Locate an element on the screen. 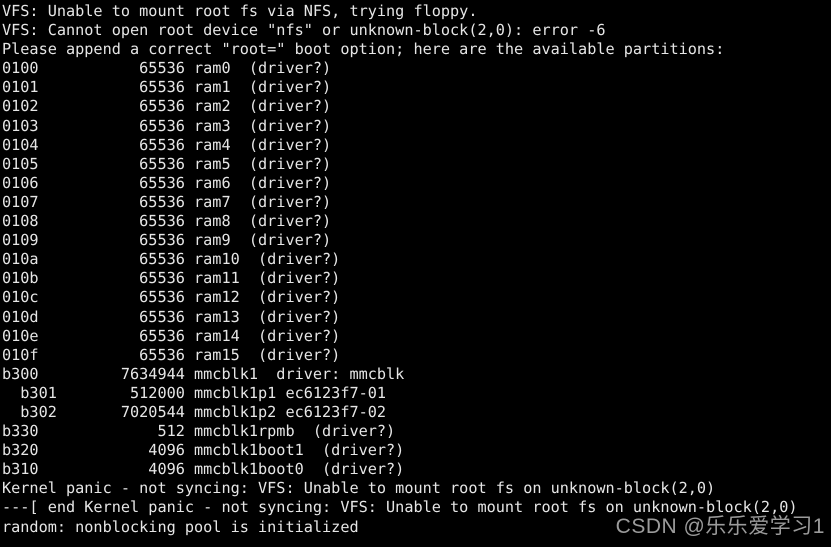 This screenshot has width=831, height=547. console-line: random: nonblocking pool is initialized is located at coordinates (180, 526).